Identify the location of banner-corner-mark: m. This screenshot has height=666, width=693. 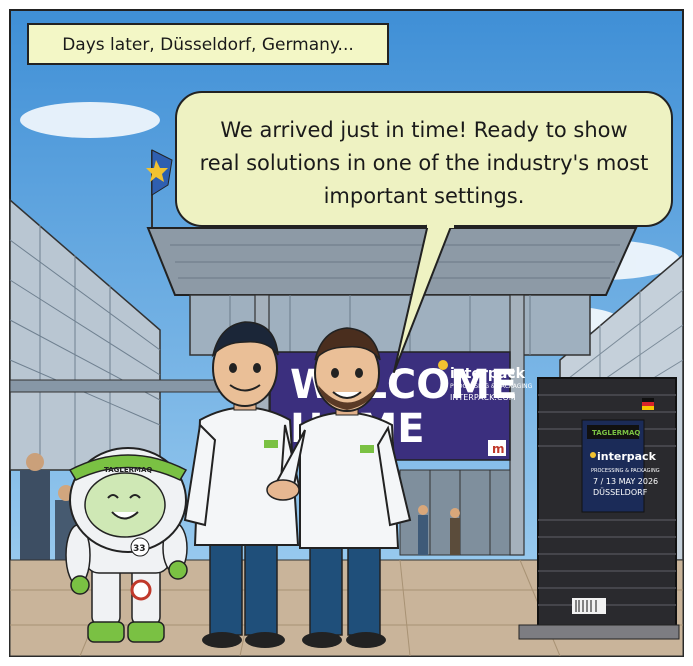
(498, 449).